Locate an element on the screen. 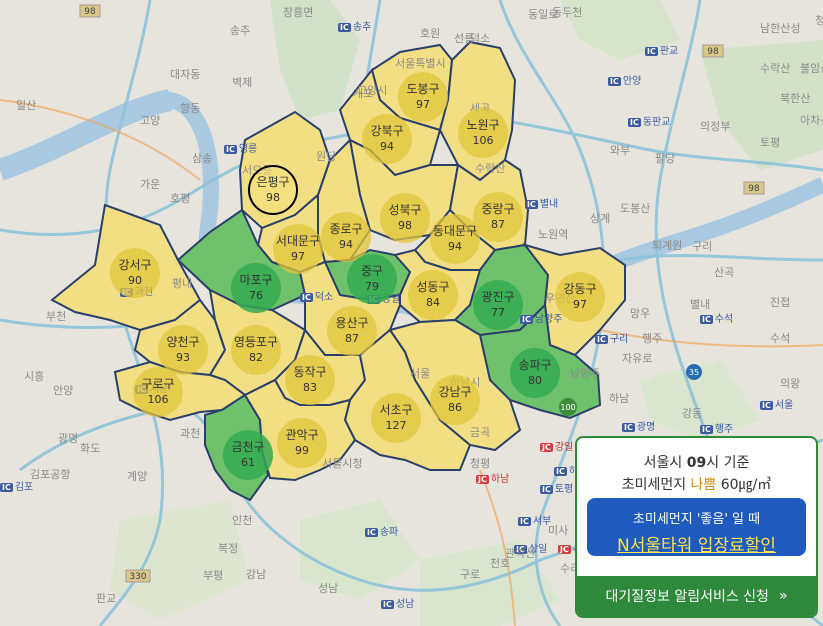  place-label: IC 동판교 is located at coordinates (649, 122).